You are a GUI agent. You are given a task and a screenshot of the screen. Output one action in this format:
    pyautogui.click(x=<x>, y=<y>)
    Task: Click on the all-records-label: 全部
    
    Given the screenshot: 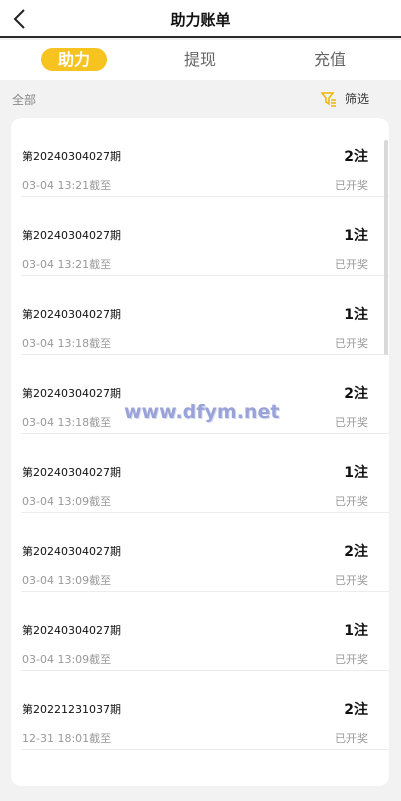 What is the action you would take?
    pyautogui.click(x=24, y=99)
    